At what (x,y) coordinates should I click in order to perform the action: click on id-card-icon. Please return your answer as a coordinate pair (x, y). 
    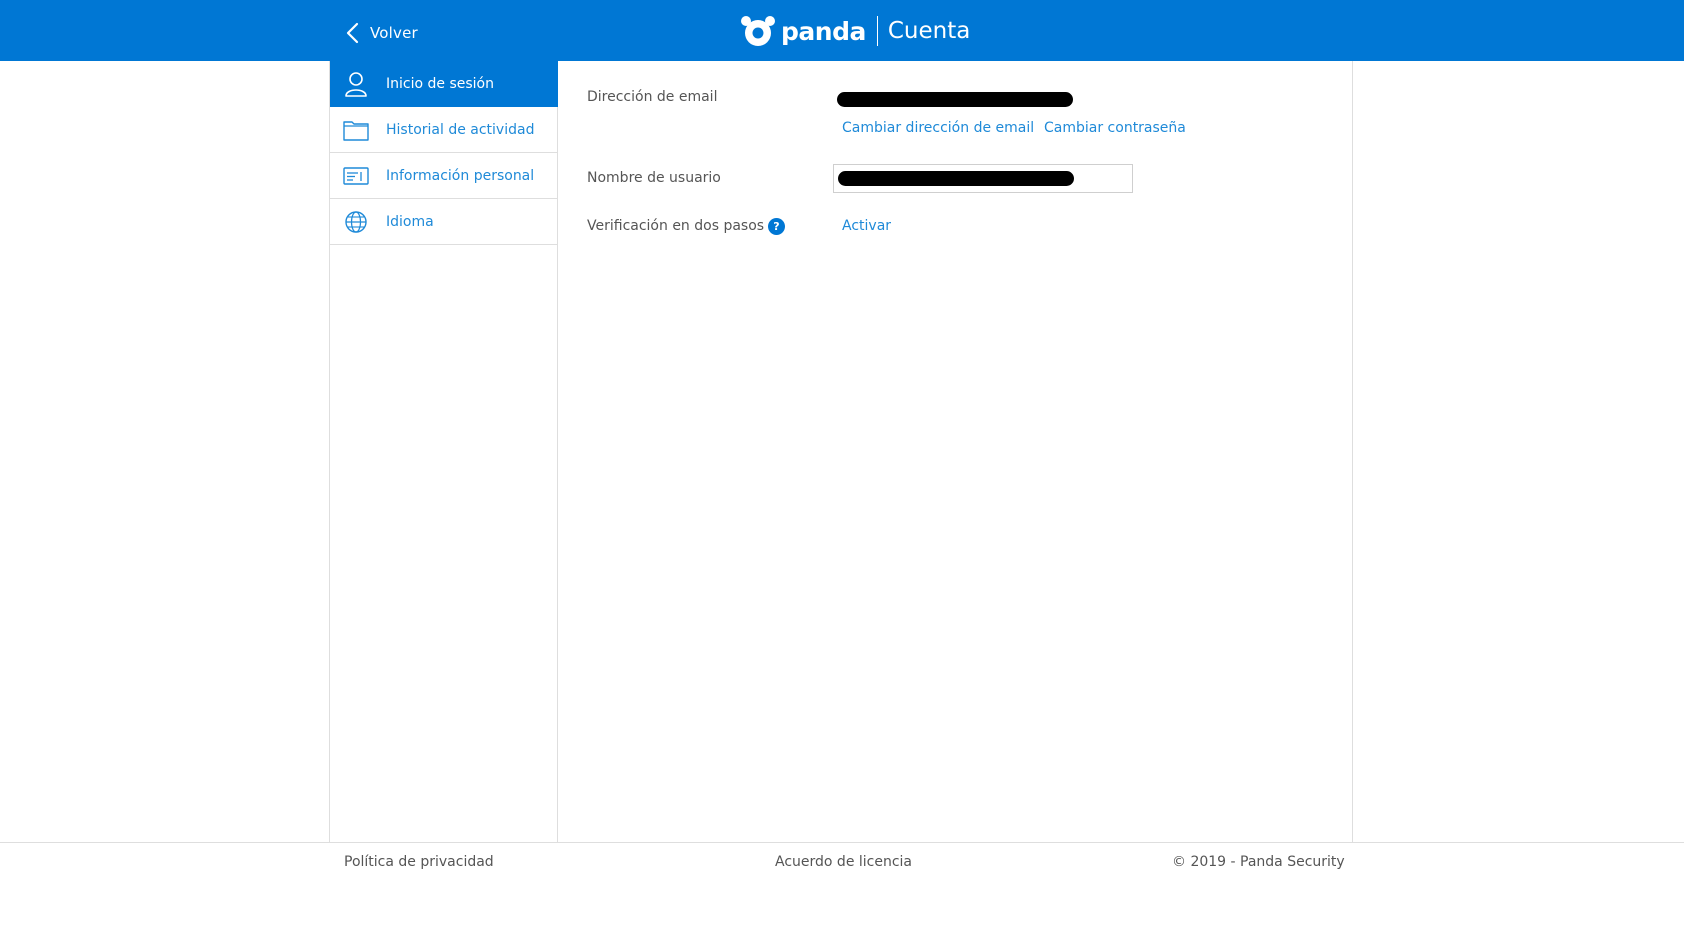
    Looking at the image, I should click on (356, 176).